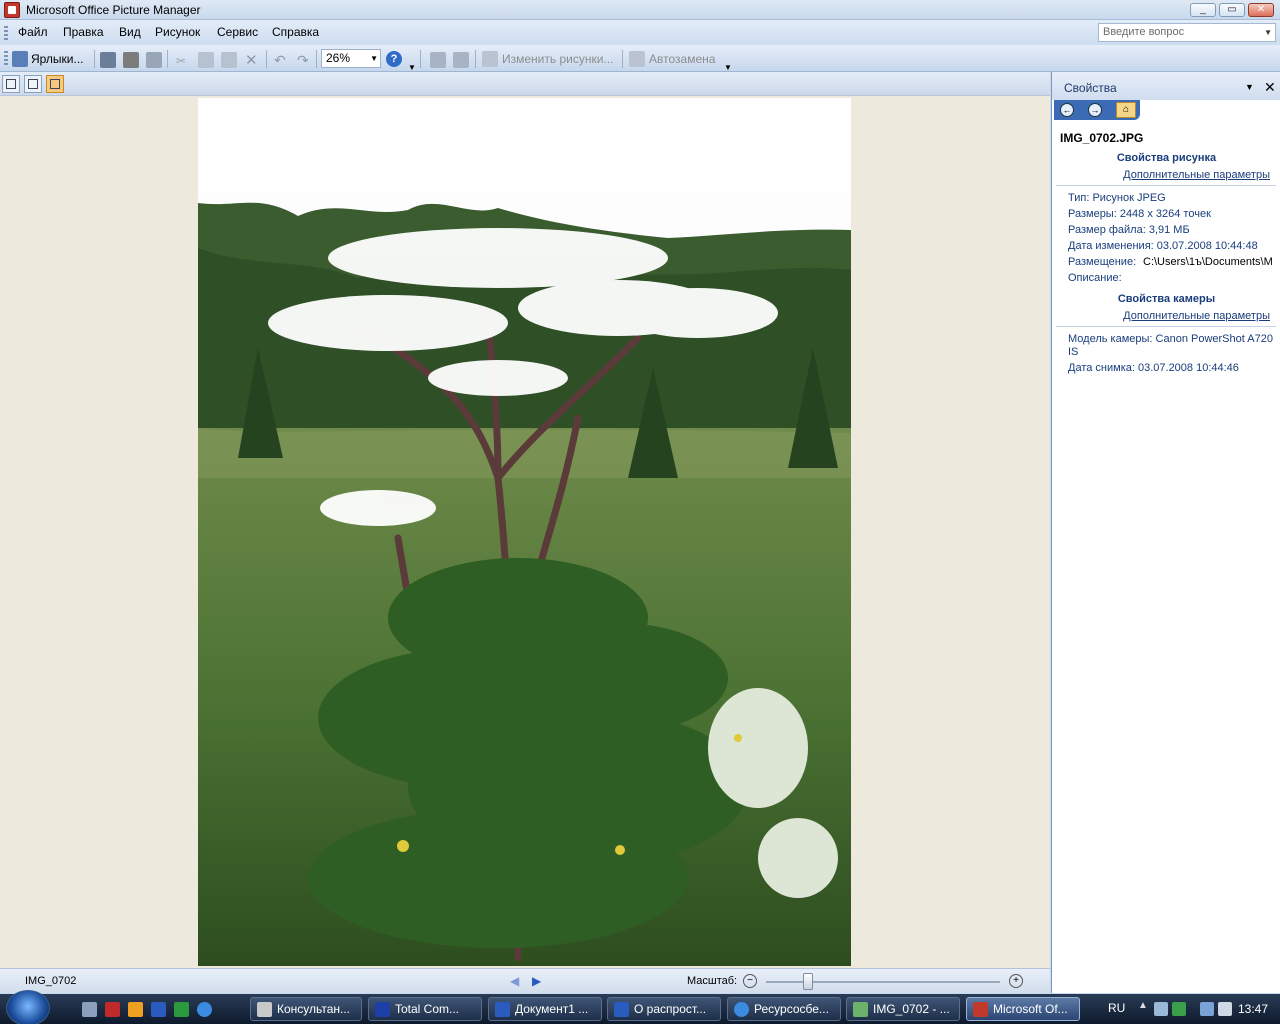  Describe the element at coordinates (490, 59) in the screenshot. I see `edit-pictures-icon` at that location.